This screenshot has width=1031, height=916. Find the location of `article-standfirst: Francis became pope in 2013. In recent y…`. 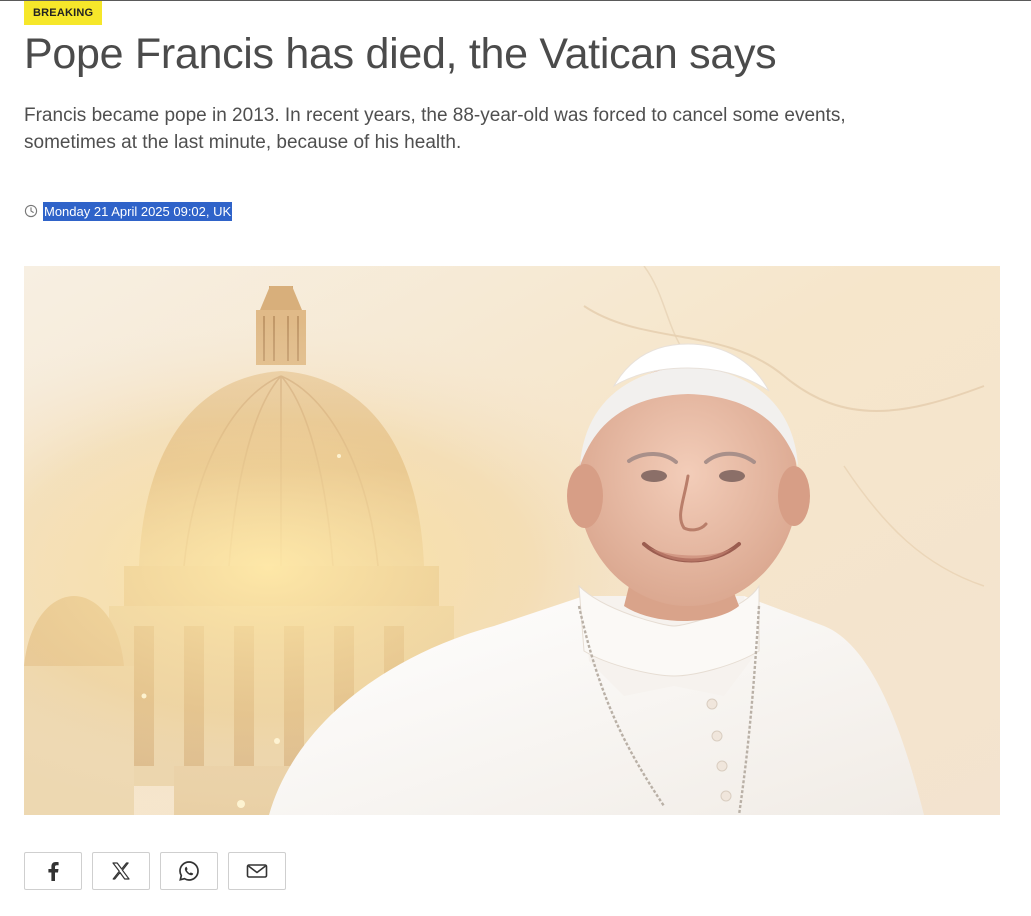

article-standfirst: Francis became pope in 2013. In recent y… is located at coordinates (435, 129).